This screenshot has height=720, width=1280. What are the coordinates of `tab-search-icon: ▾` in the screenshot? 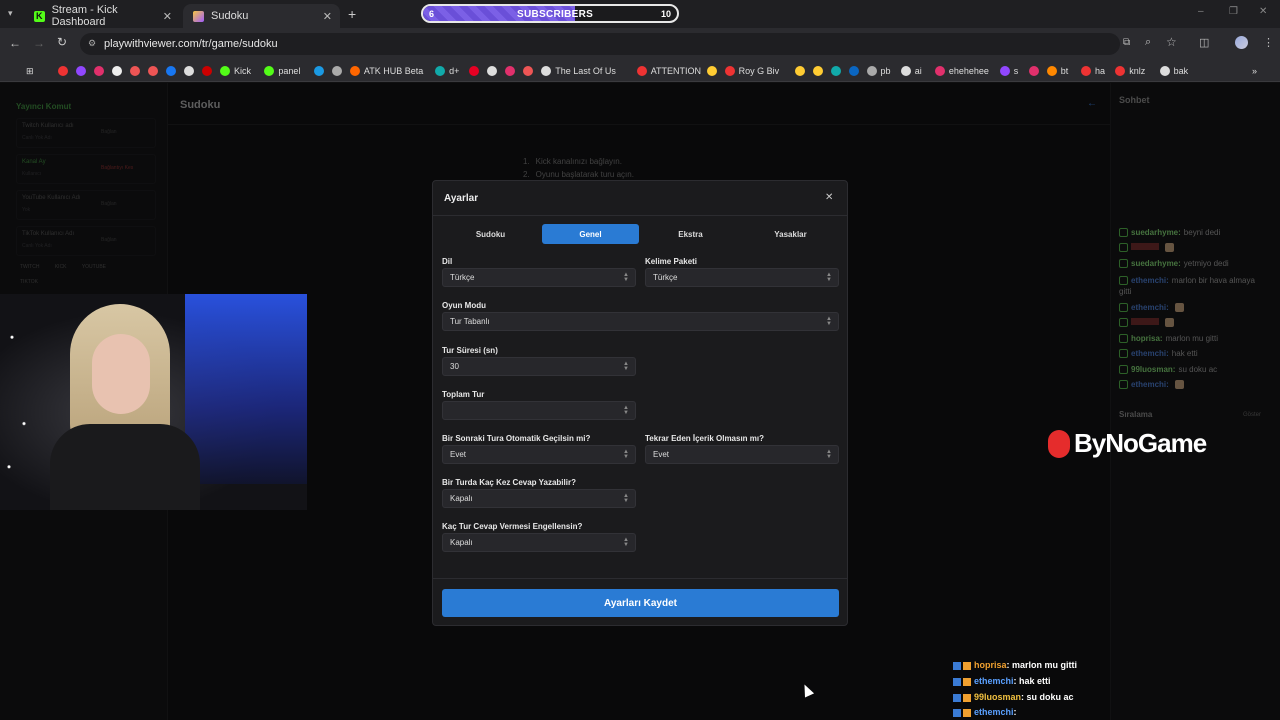 It's located at (10, 13).